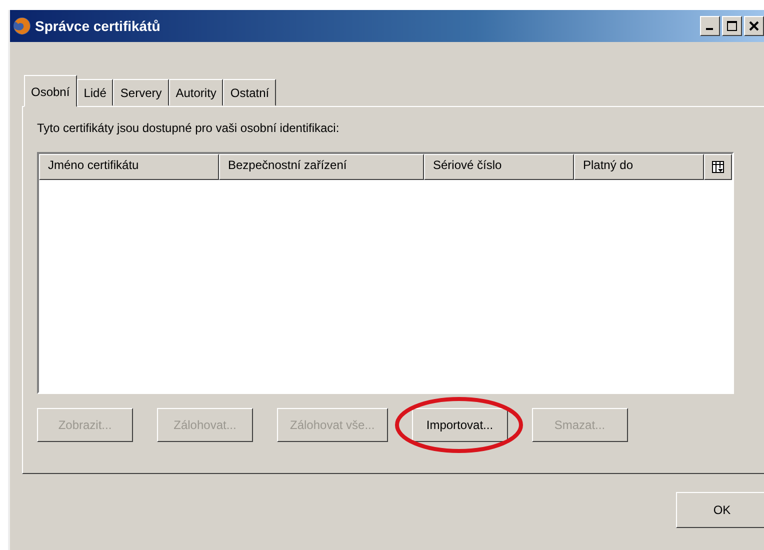  Describe the element at coordinates (639, 167) in the screenshot. I see `column-header: Platný do` at that location.